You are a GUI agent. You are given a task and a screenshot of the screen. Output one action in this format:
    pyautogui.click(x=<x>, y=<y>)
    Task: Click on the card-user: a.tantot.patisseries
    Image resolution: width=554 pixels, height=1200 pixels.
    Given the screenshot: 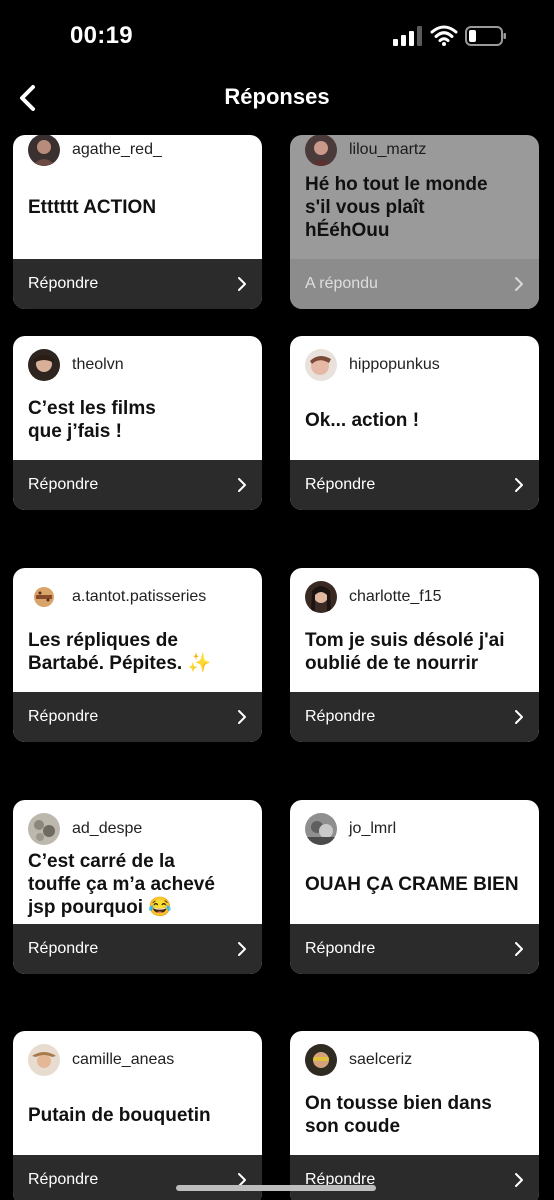 What is the action you would take?
    pyautogui.click(x=117, y=597)
    